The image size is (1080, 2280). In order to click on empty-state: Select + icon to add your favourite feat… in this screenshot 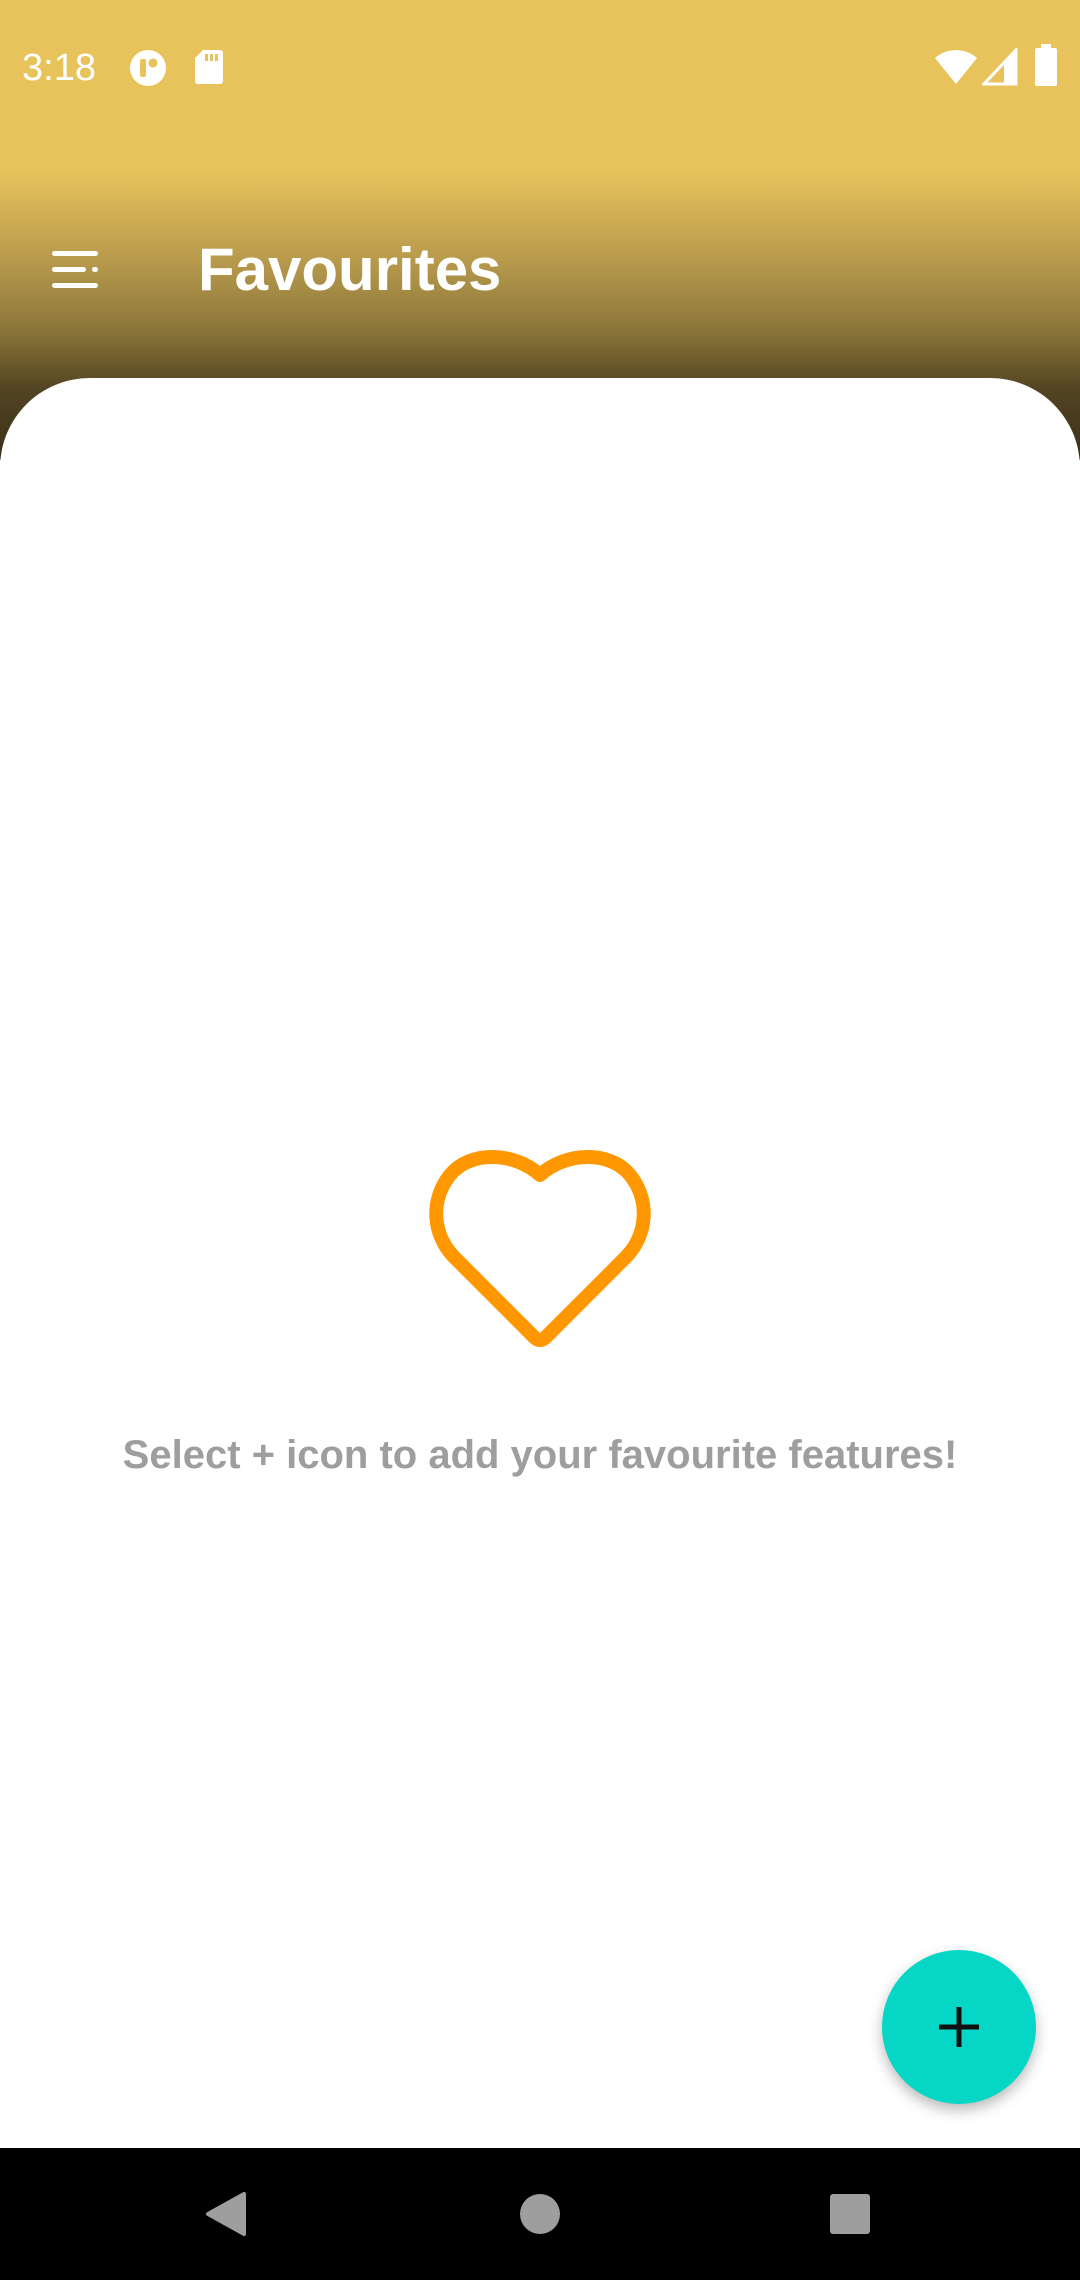, I will do `click(540, 1310)`.